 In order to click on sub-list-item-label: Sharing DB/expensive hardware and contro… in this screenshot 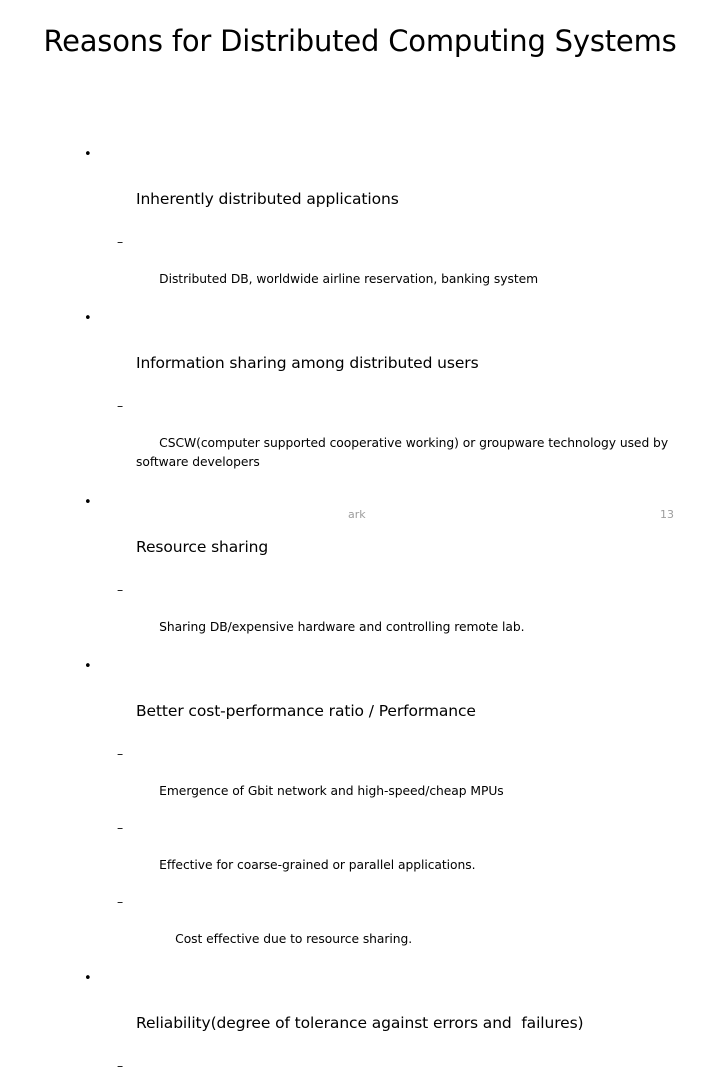, I will do `click(341, 627)`.